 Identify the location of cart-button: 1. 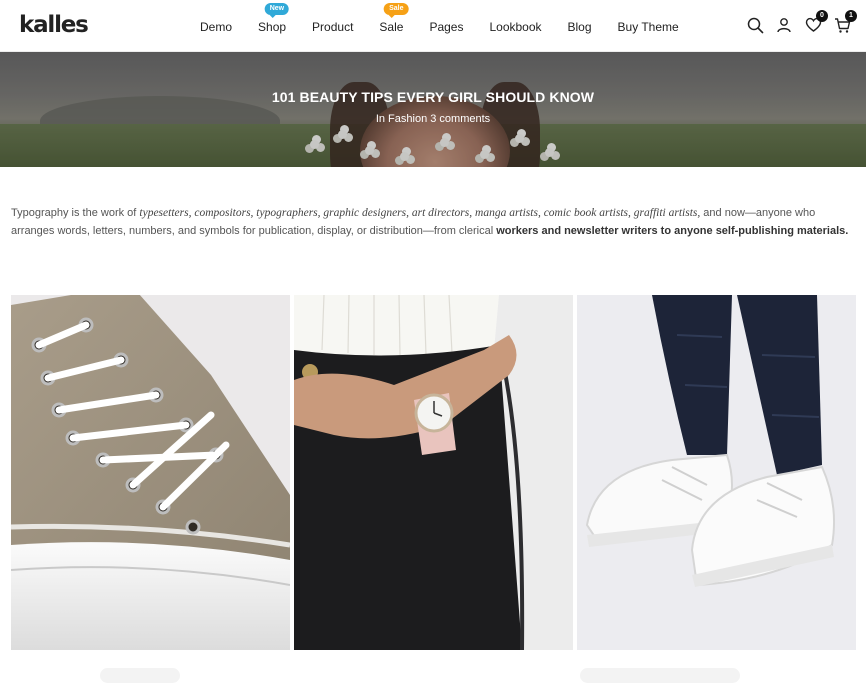
(844, 23).